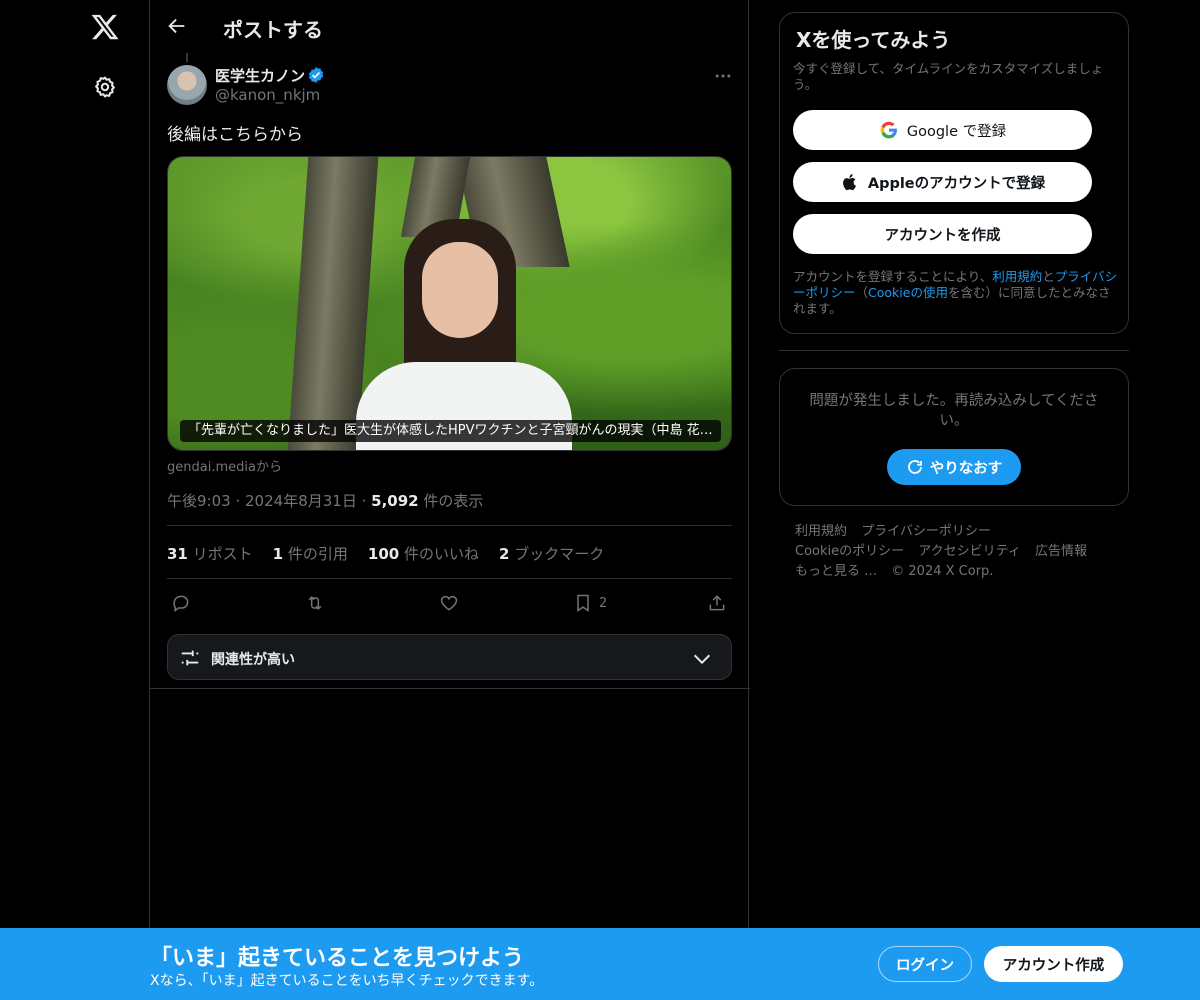 Image resolution: width=1200 pixels, height=1000 pixels. I want to click on views-label: 件の表示, so click(453, 501).